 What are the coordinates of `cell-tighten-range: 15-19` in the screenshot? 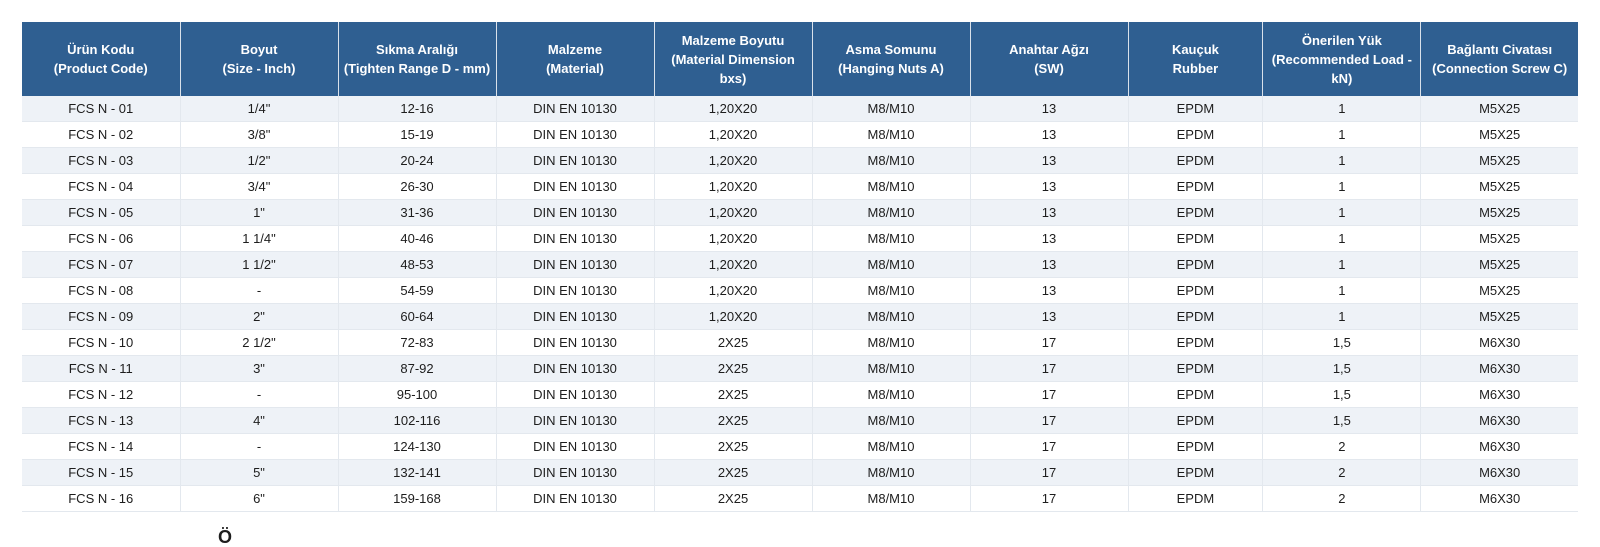 It's located at (417, 134).